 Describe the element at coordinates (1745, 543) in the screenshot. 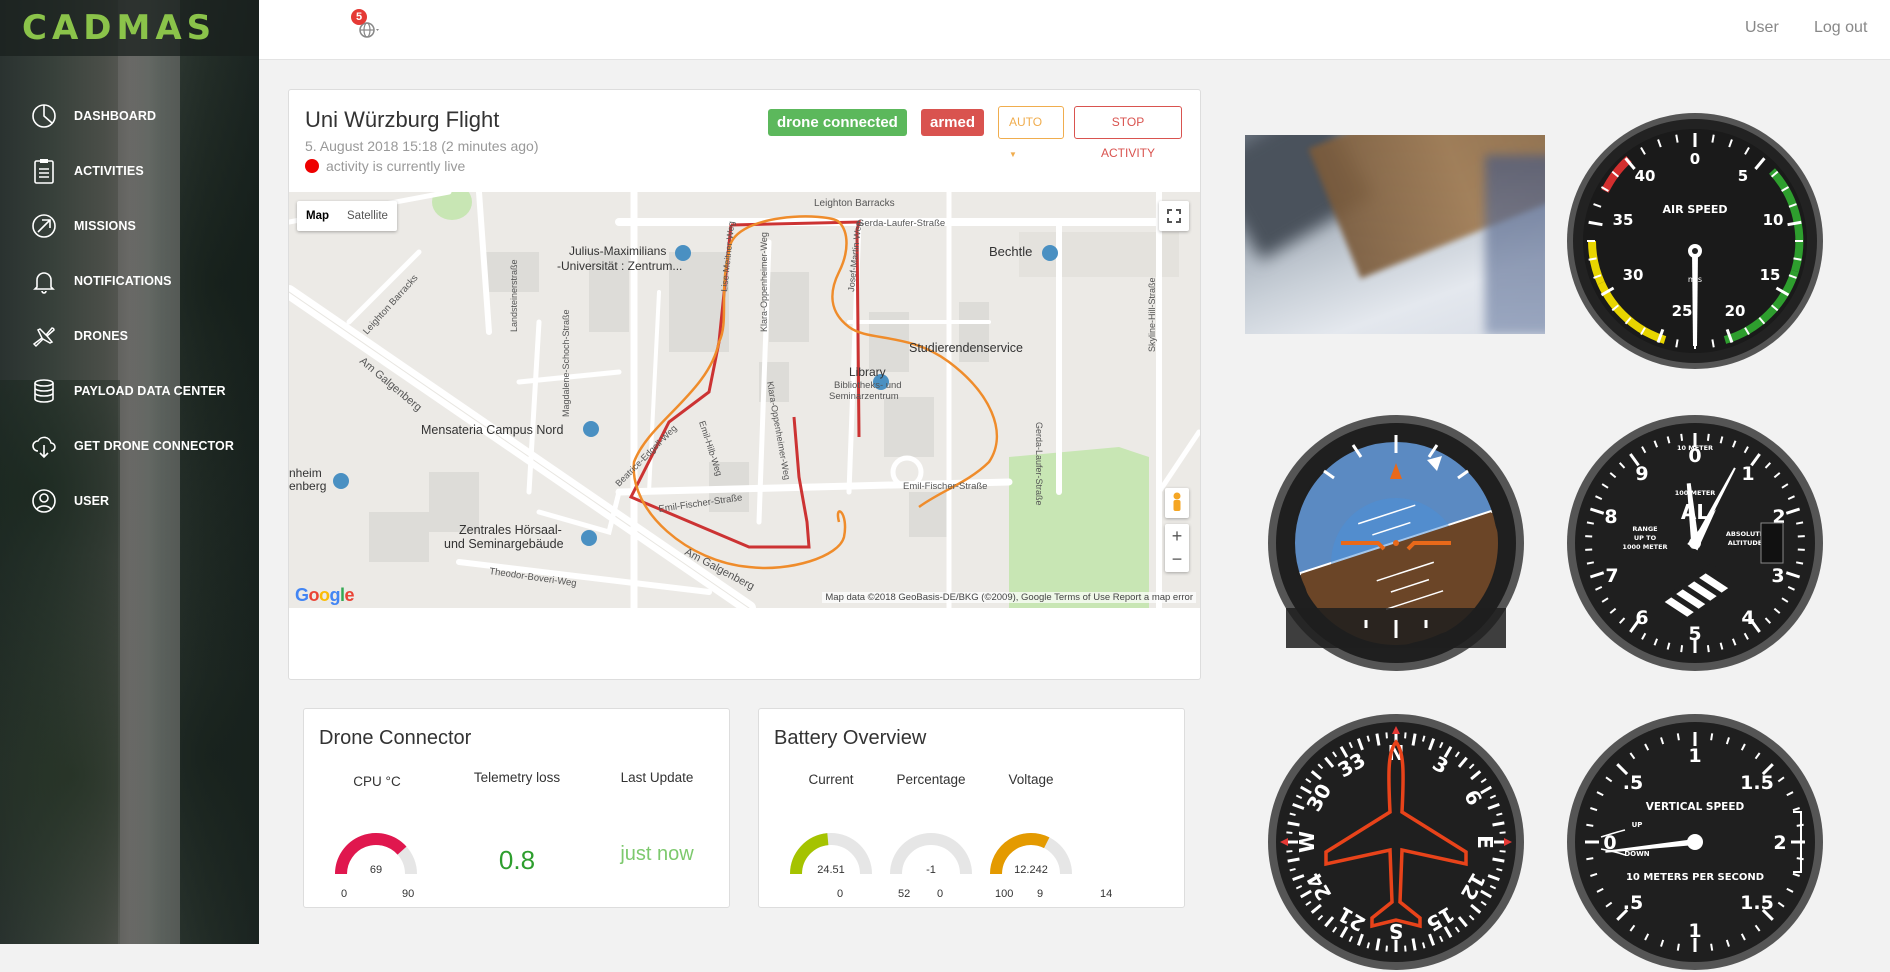

I see `altimeter-label: ALTITUDE` at that location.